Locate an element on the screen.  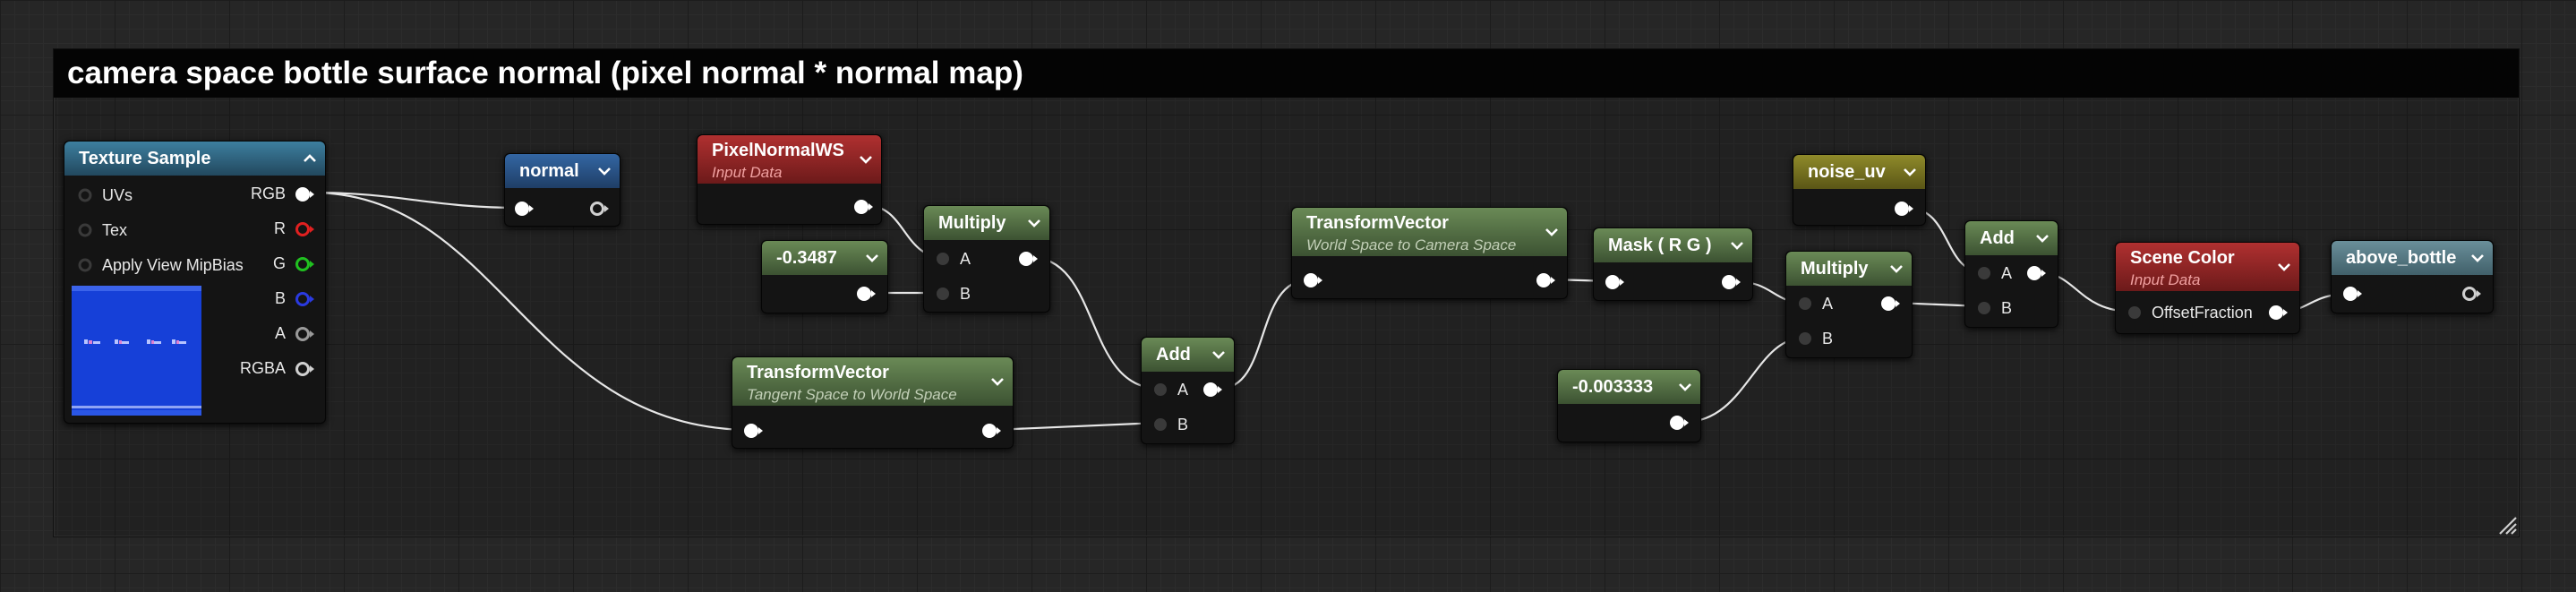
constant-node: -0.3487 is located at coordinates (824, 276).